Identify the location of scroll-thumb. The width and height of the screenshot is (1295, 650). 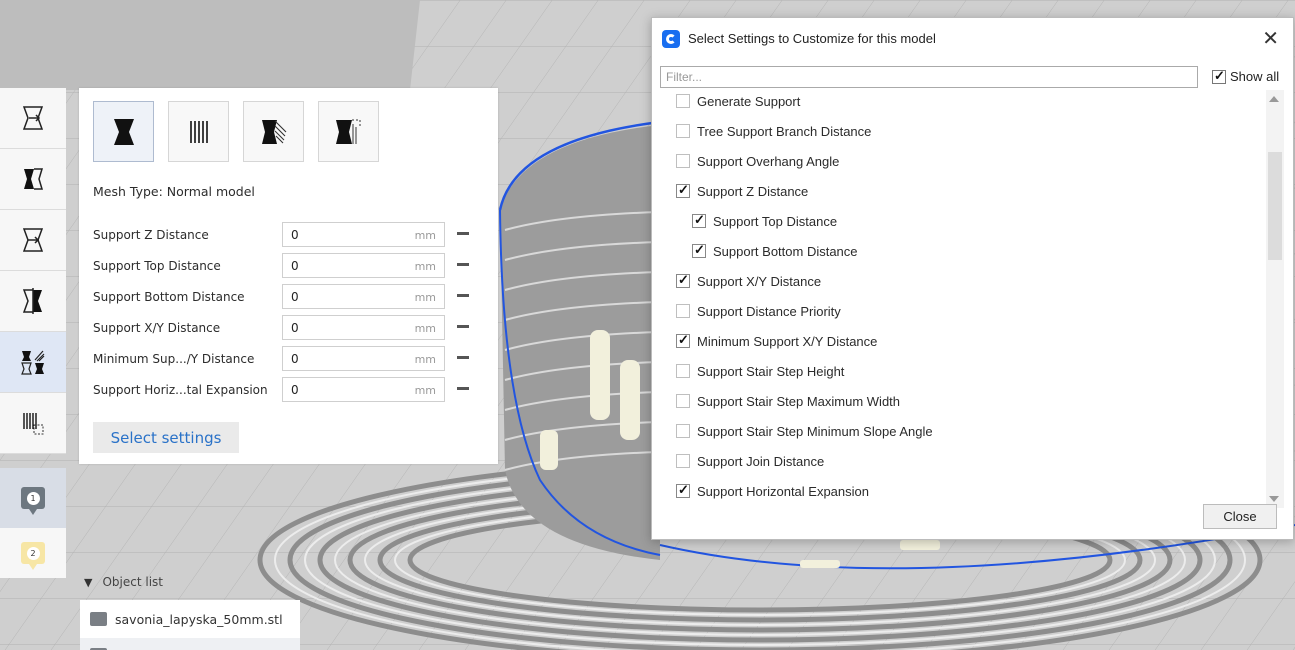
(1275, 206).